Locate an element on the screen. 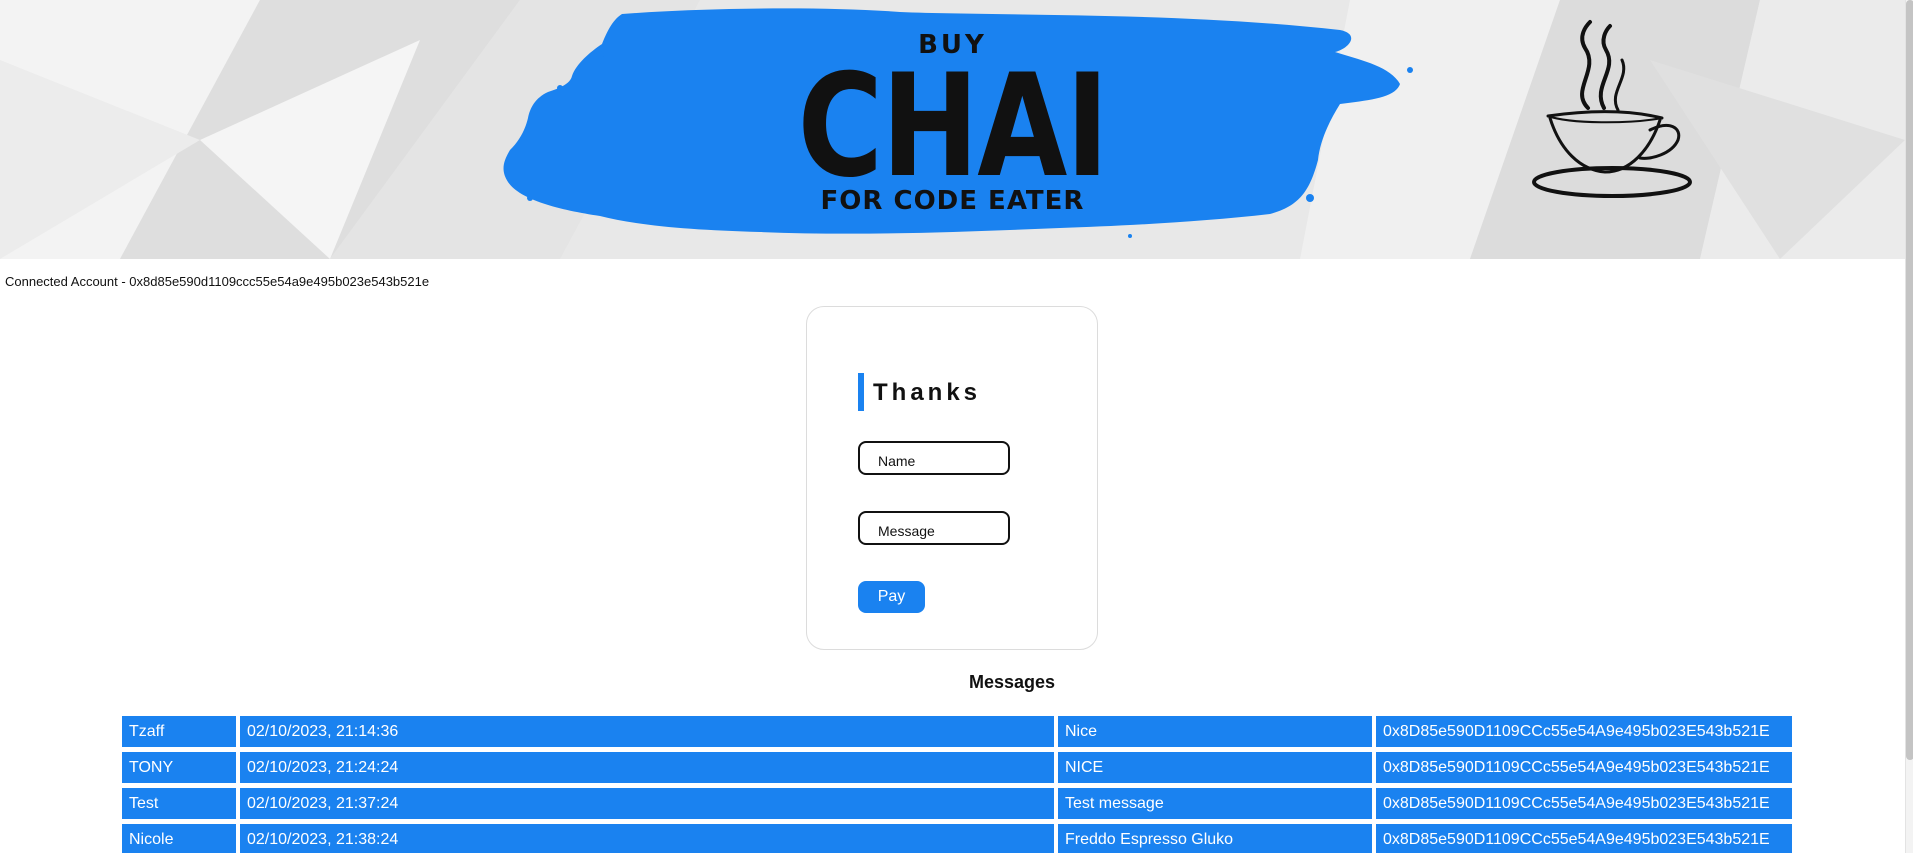 The width and height of the screenshot is (1913, 853). cell-name: Nicole is located at coordinates (179, 838).